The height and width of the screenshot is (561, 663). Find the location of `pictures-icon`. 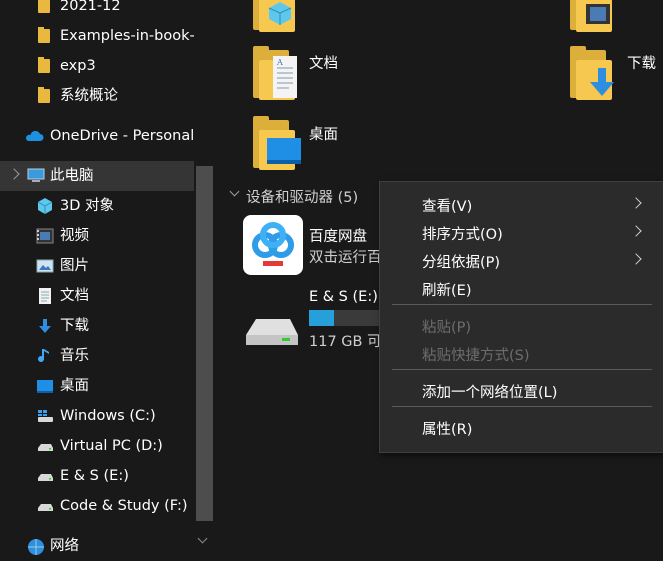

pictures-icon is located at coordinates (45, 266).